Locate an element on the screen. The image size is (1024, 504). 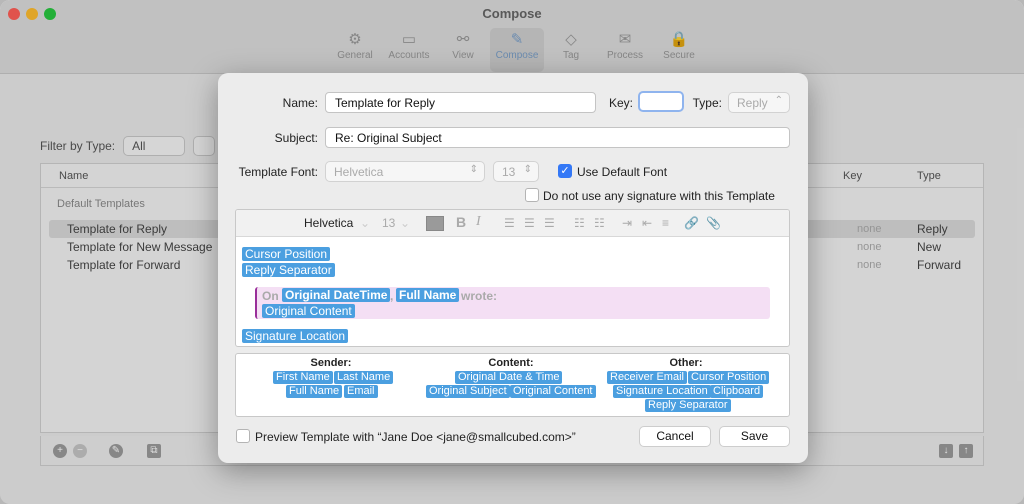
variable-signature-location: Signature Location is located at coordinates (662, 391).